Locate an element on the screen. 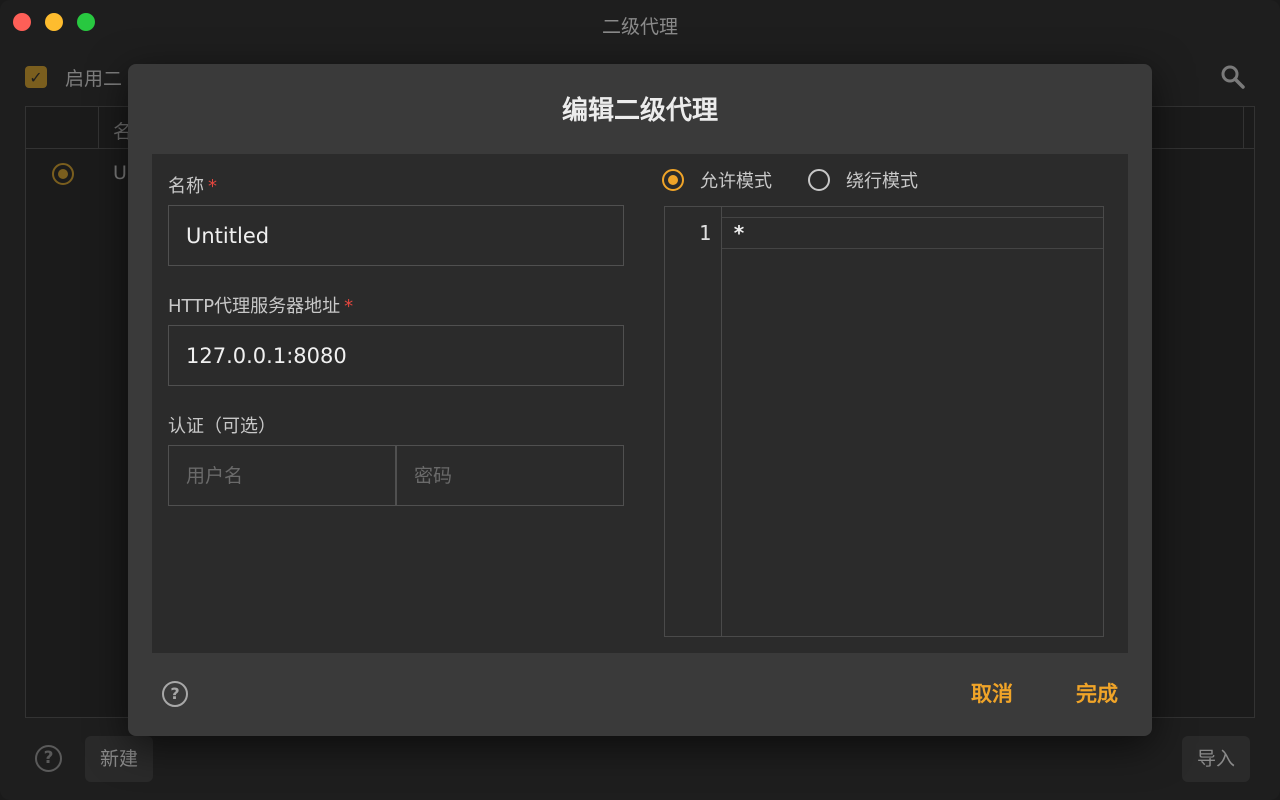 This screenshot has height=800, width=1280. allow-mode-option: 允许模式 is located at coordinates (717, 180).